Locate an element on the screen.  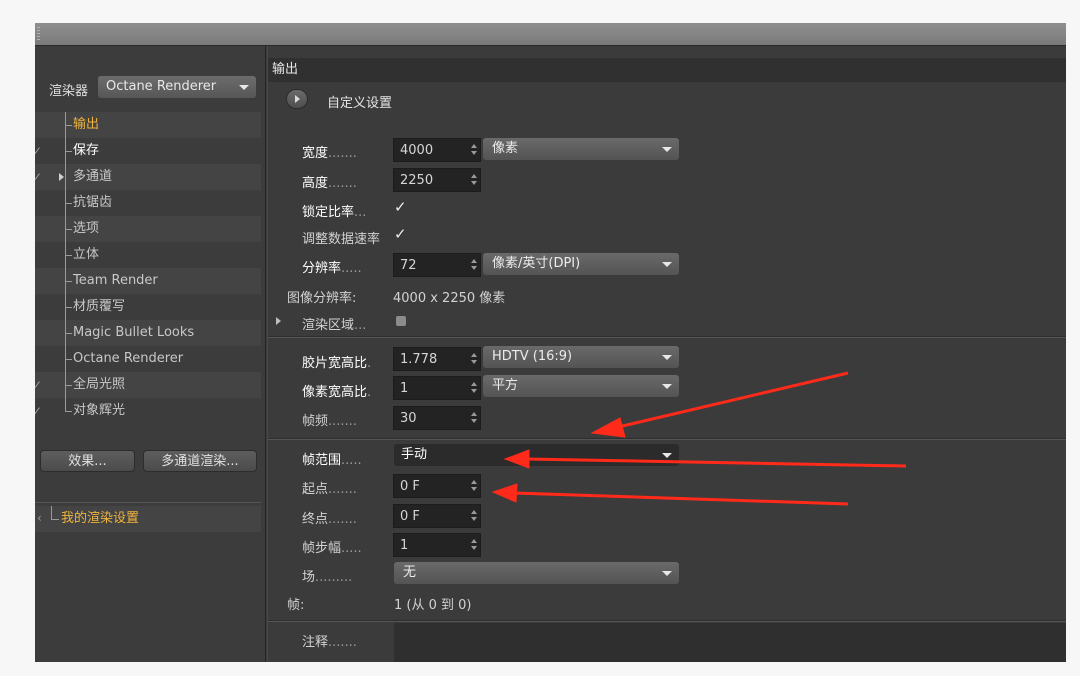
width-input: 4000 is located at coordinates (437, 150).